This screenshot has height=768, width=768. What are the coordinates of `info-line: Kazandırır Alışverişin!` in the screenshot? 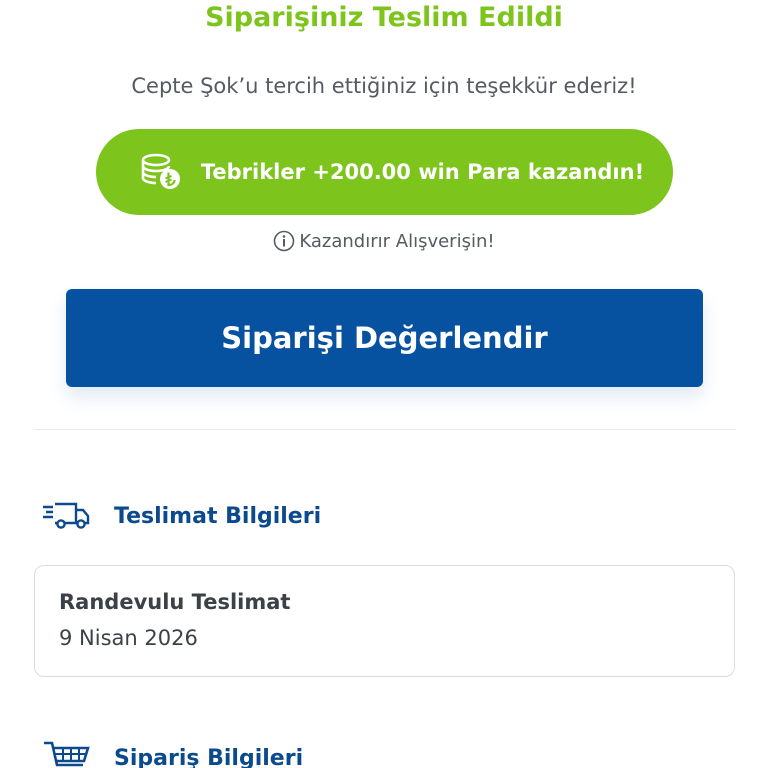 It's located at (384, 241).